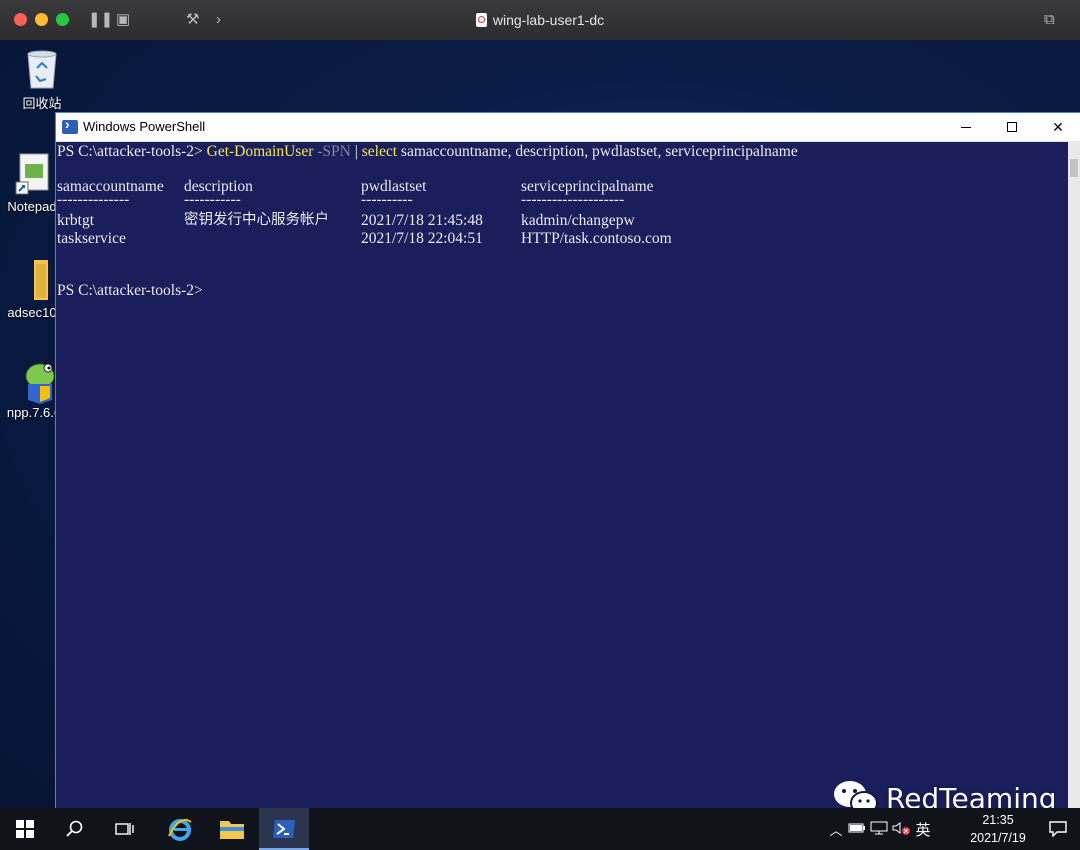 The width and height of the screenshot is (1080, 850). Describe the element at coordinates (998, 838) in the screenshot. I see `clock-date: 2021/7/19` at that location.